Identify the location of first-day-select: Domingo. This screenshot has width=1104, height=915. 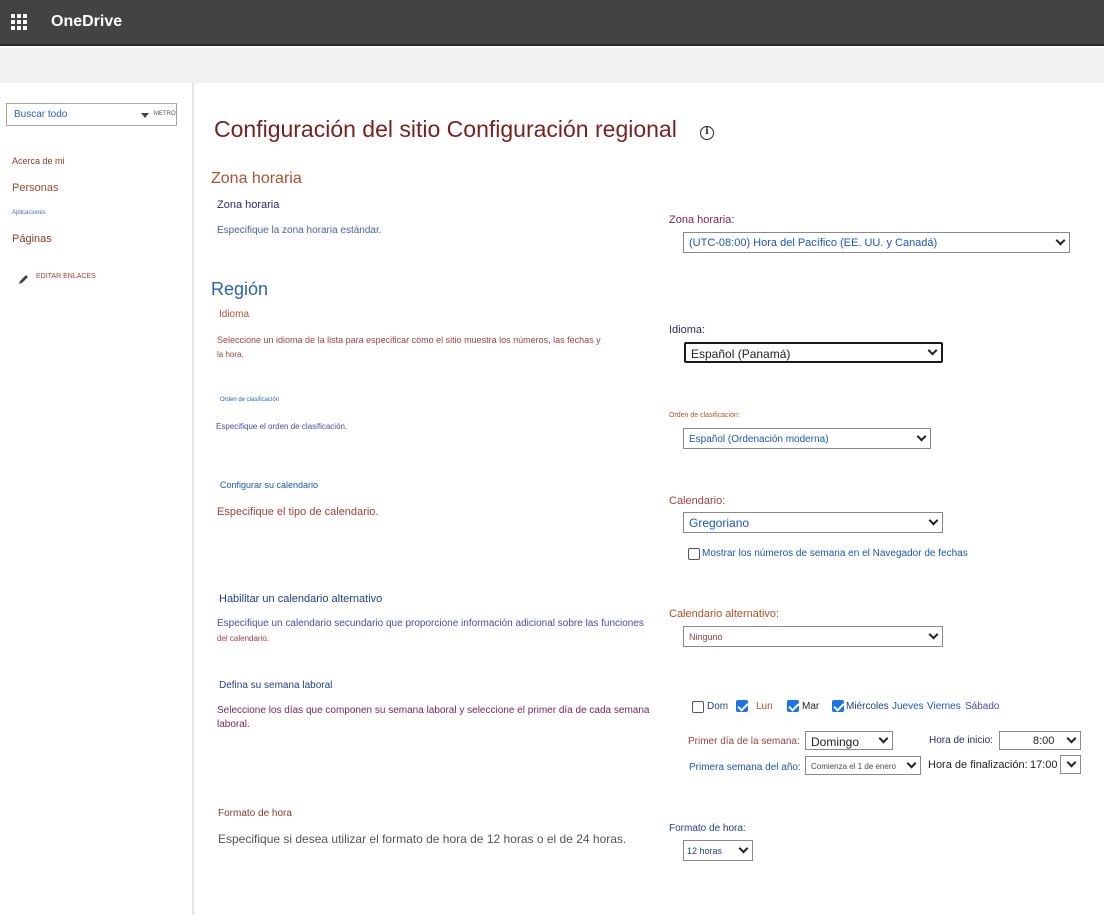
(849, 740).